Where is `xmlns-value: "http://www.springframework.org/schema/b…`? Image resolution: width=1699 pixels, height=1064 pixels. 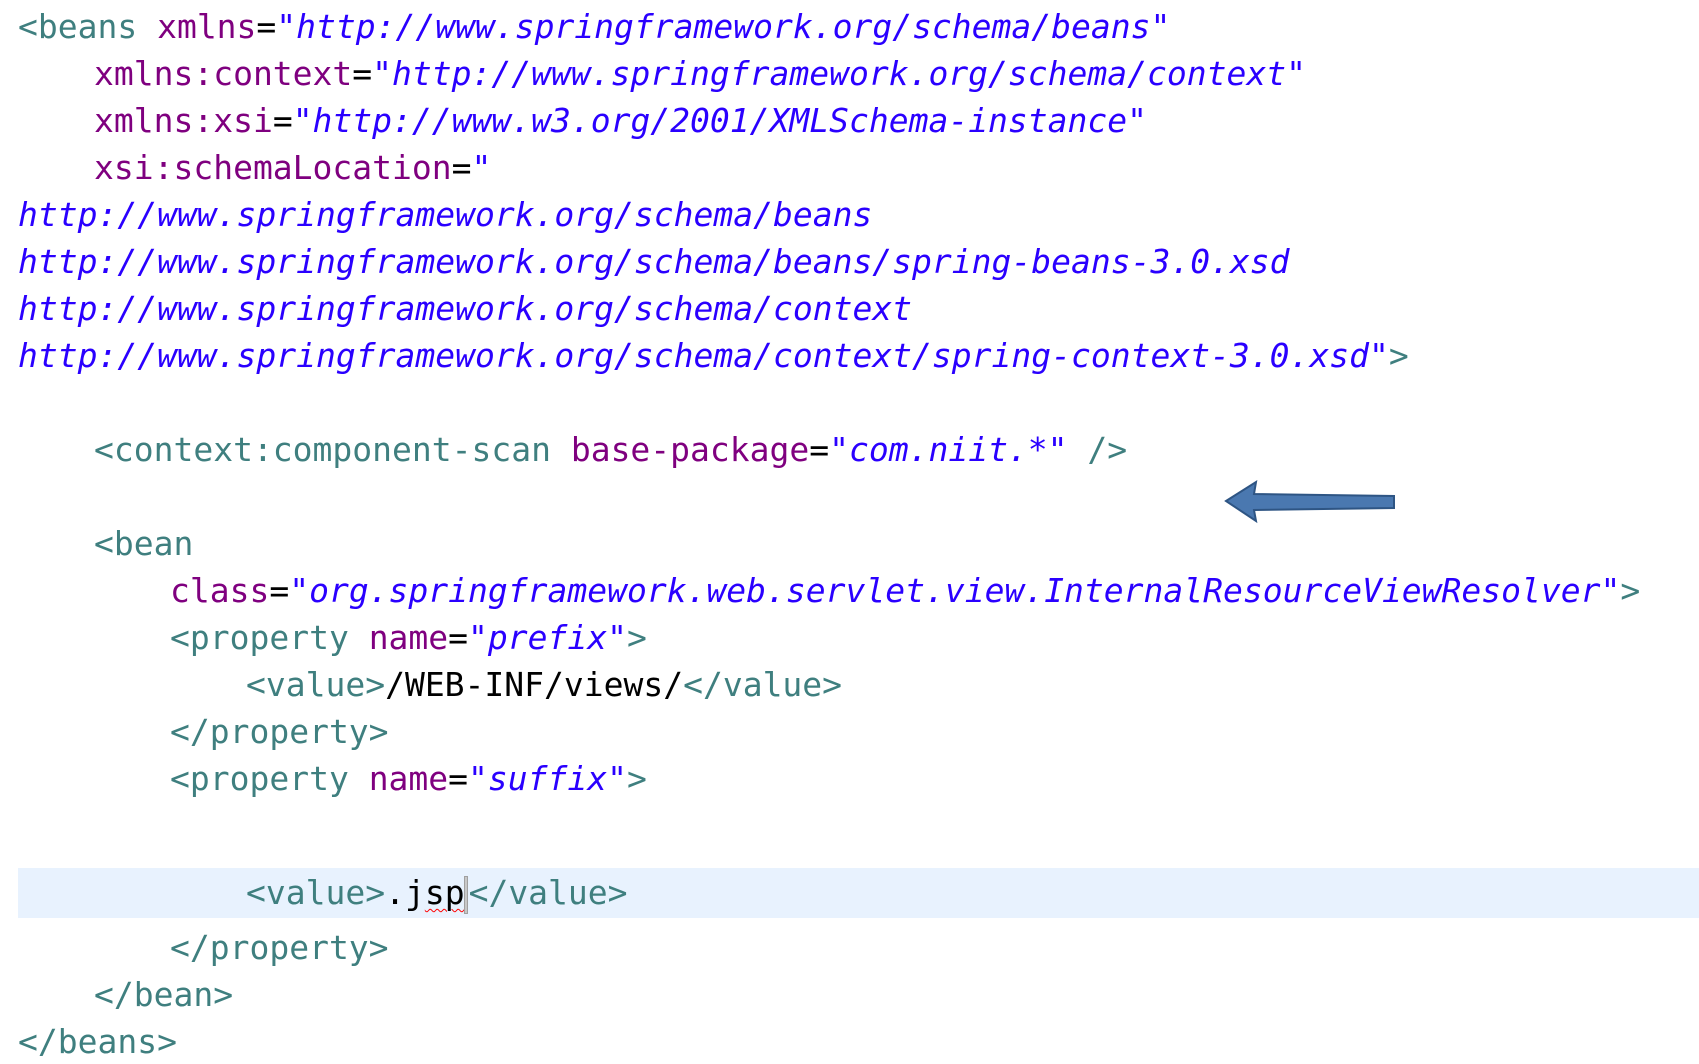
xmlns-value: "http://www.springframework.org/schema/b… is located at coordinates (723, 26).